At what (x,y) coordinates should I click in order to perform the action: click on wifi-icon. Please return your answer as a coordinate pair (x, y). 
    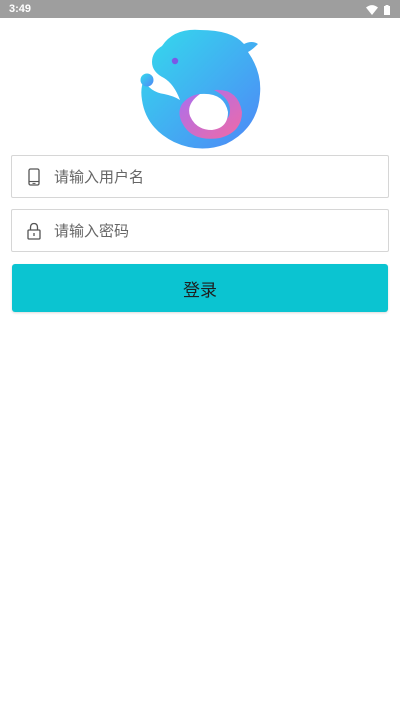
    Looking at the image, I should click on (372, 9).